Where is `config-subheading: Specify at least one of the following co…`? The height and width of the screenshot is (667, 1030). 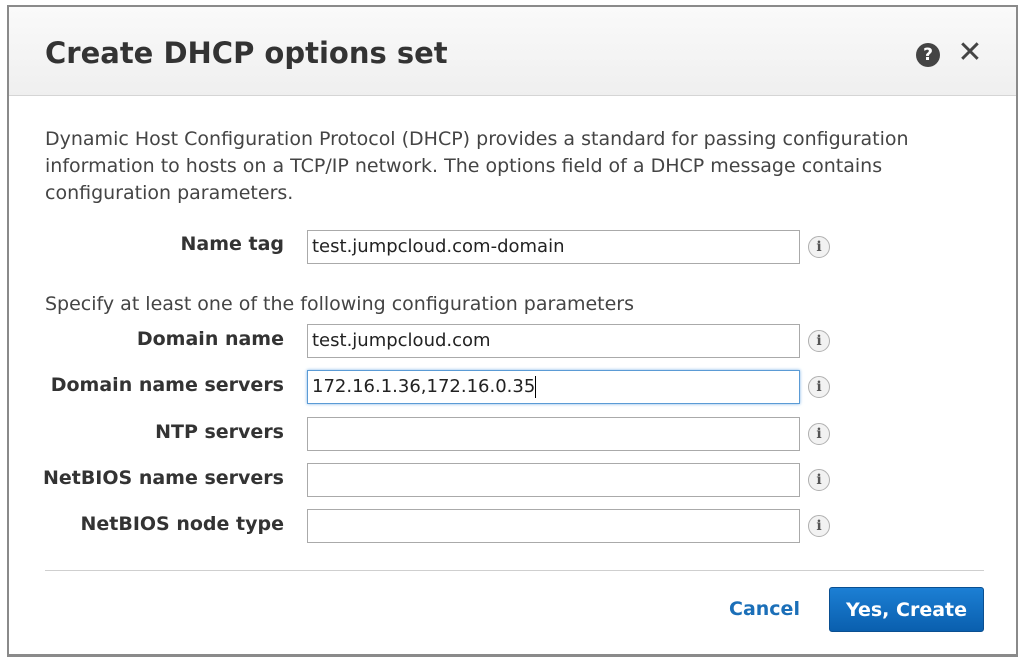 config-subheading: Specify at least one of the following co… is located at coordinates (340, 304).